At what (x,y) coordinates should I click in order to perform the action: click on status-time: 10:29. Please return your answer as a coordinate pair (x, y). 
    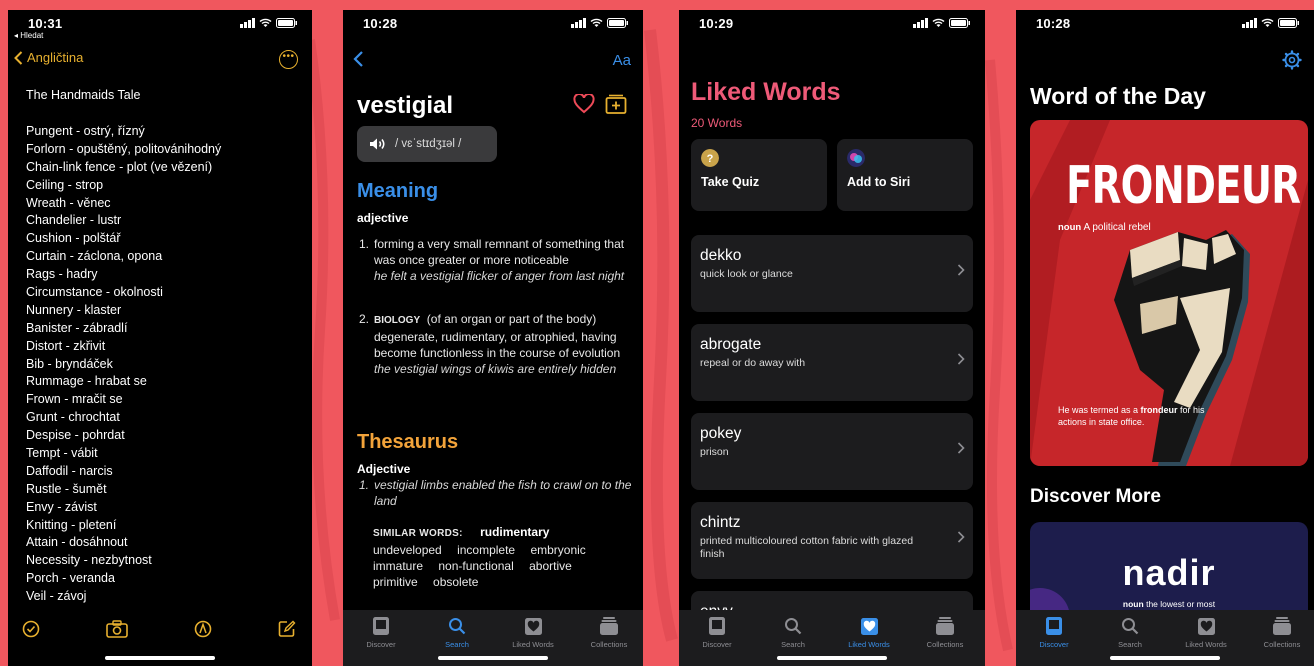
    Looking at the image, I should click on (716, 23).